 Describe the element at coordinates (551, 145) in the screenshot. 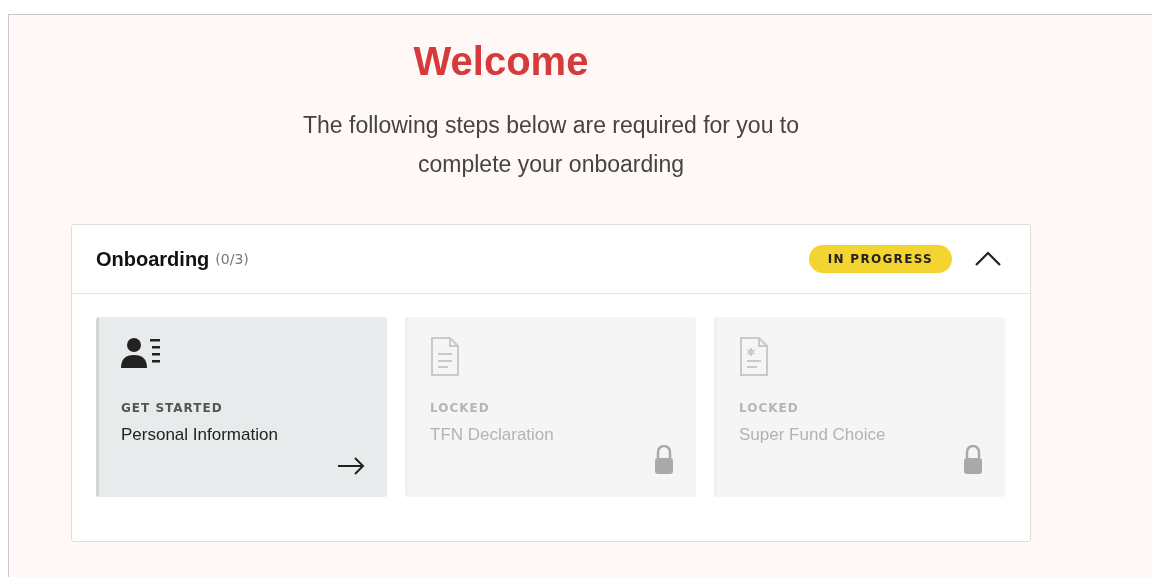

I see `intro-text: The following steps below are required for you to complete your onboarding` at that location.